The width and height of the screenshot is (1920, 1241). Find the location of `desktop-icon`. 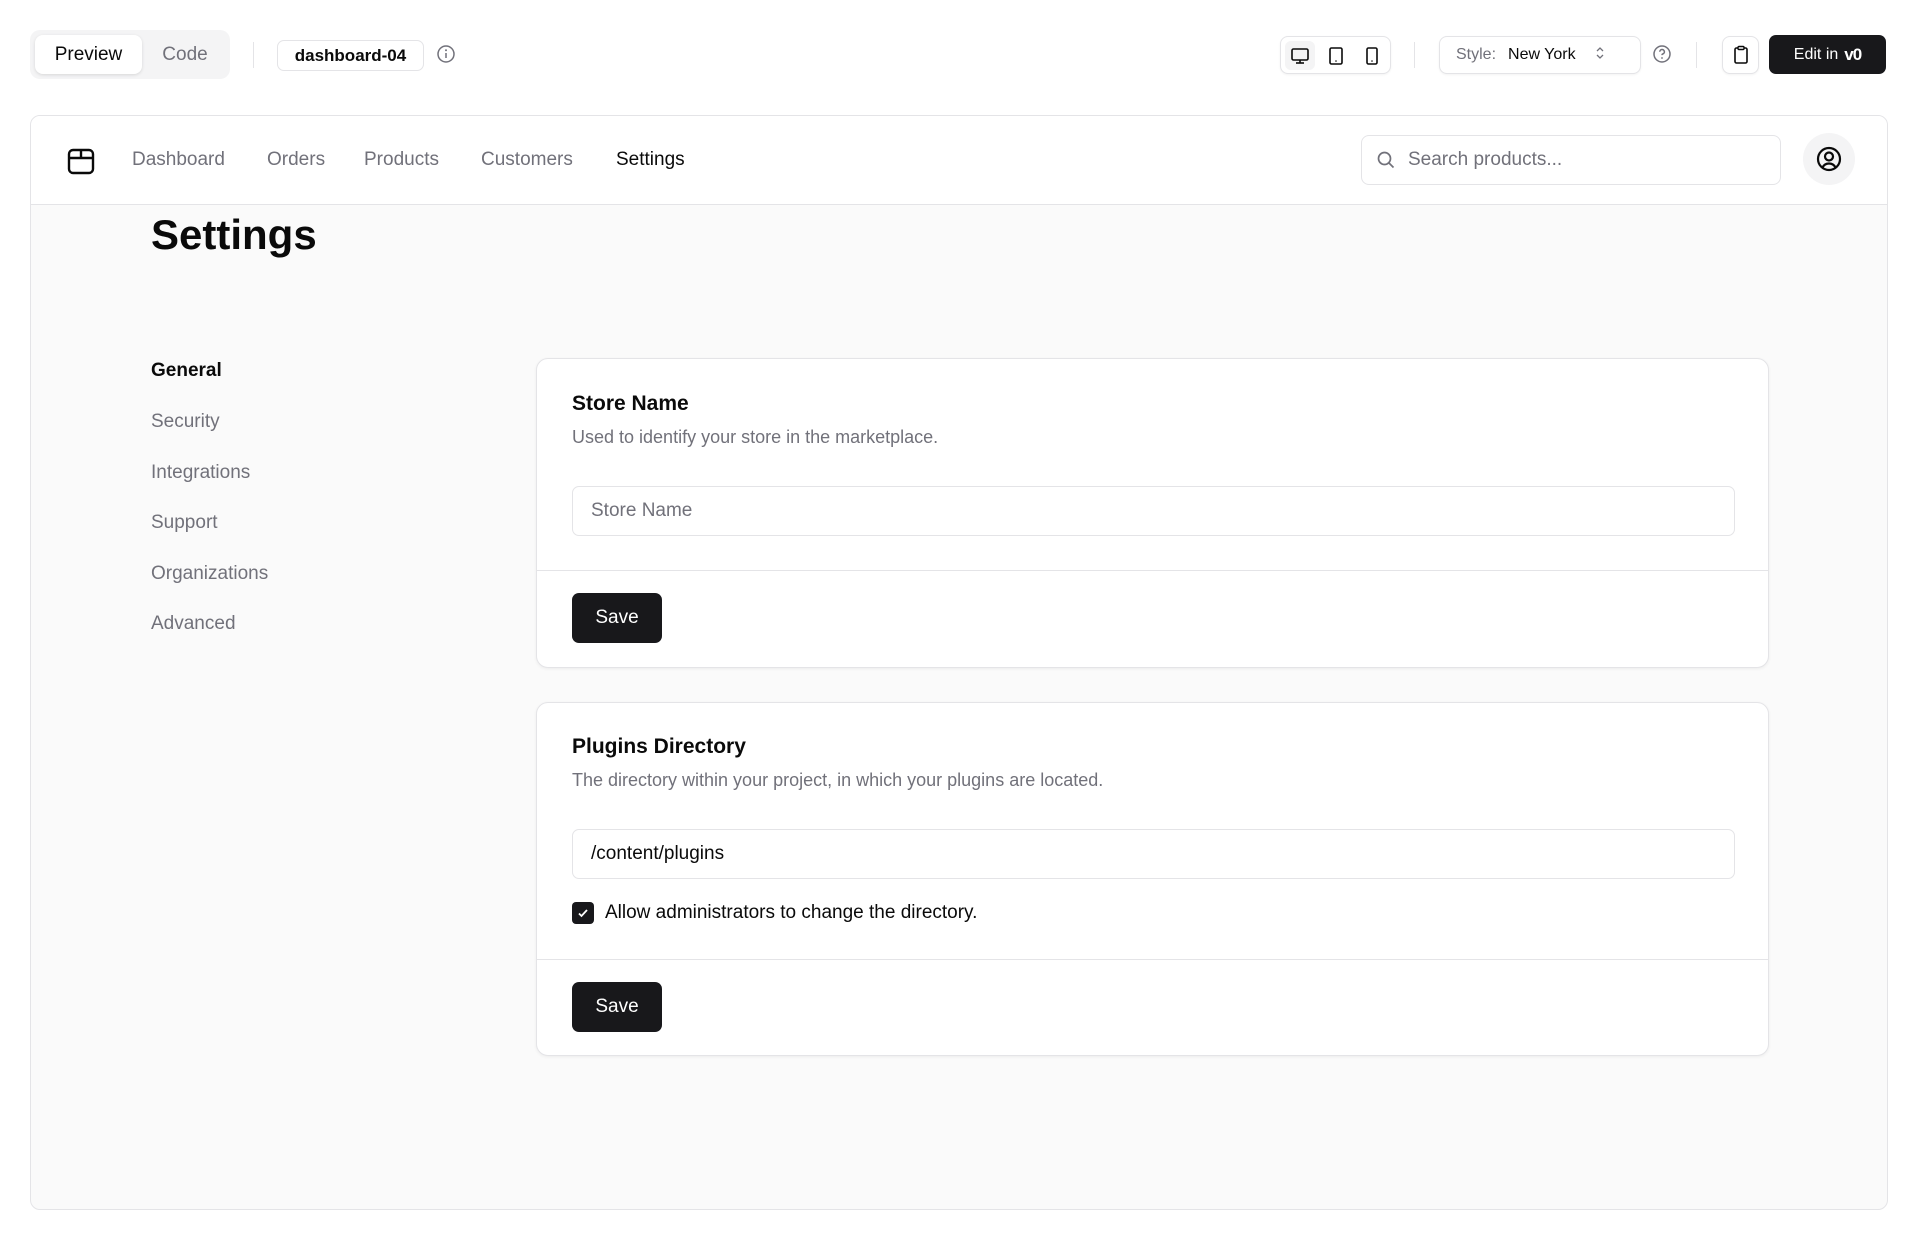

desktop-icon is located at coordinates (1300, 55).